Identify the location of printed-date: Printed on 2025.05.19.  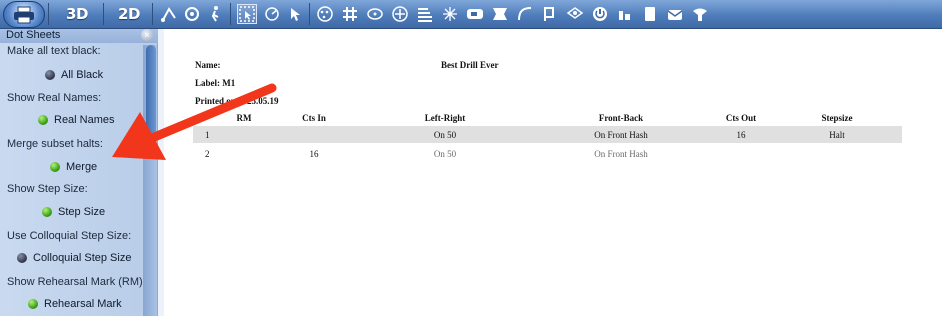
(237, 101).